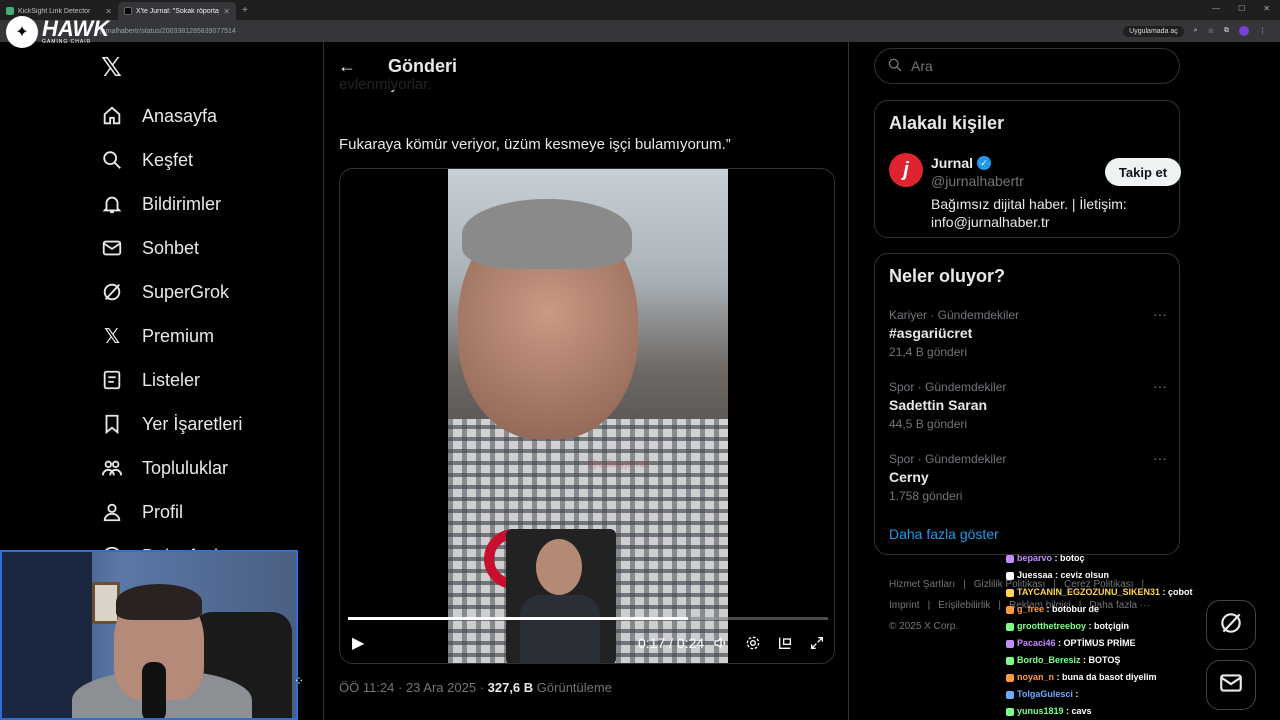 Image resolution: width=1280 pixels, height=720 pixels. What do you see at coordinates (245, 10) in the screenshot?
I see `new-tab-icon: +` at bounding box center [245, 10].